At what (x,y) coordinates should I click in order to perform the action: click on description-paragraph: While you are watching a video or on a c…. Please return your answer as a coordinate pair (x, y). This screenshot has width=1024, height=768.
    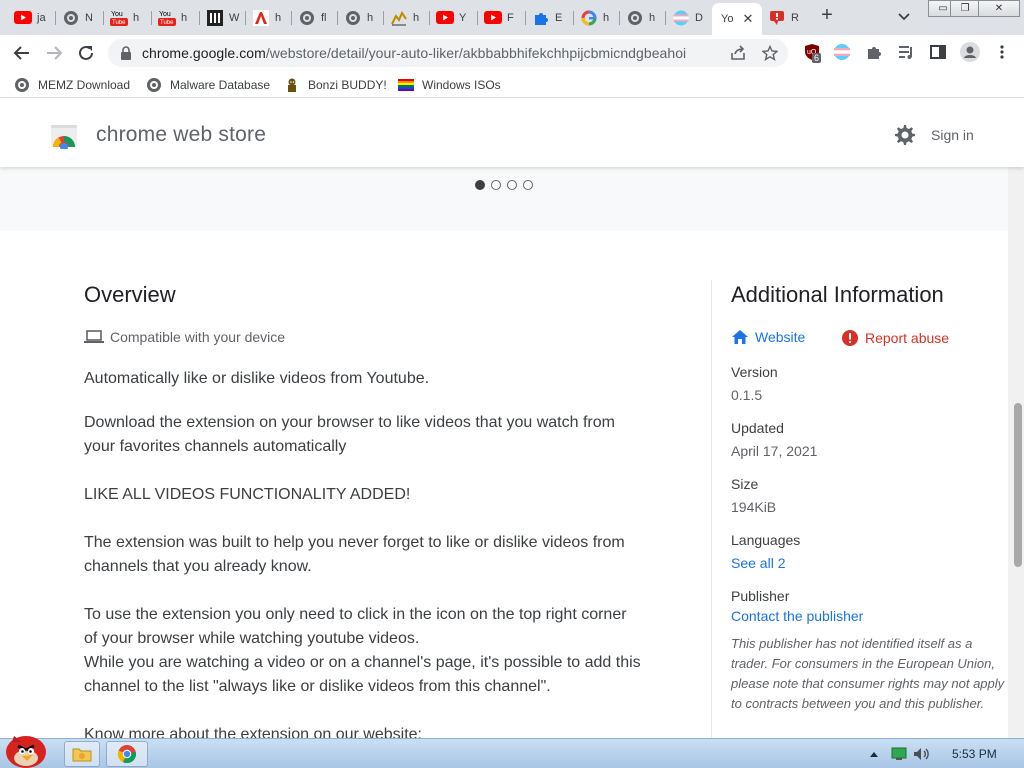
    Looking at the image, I should click on (362, 674).